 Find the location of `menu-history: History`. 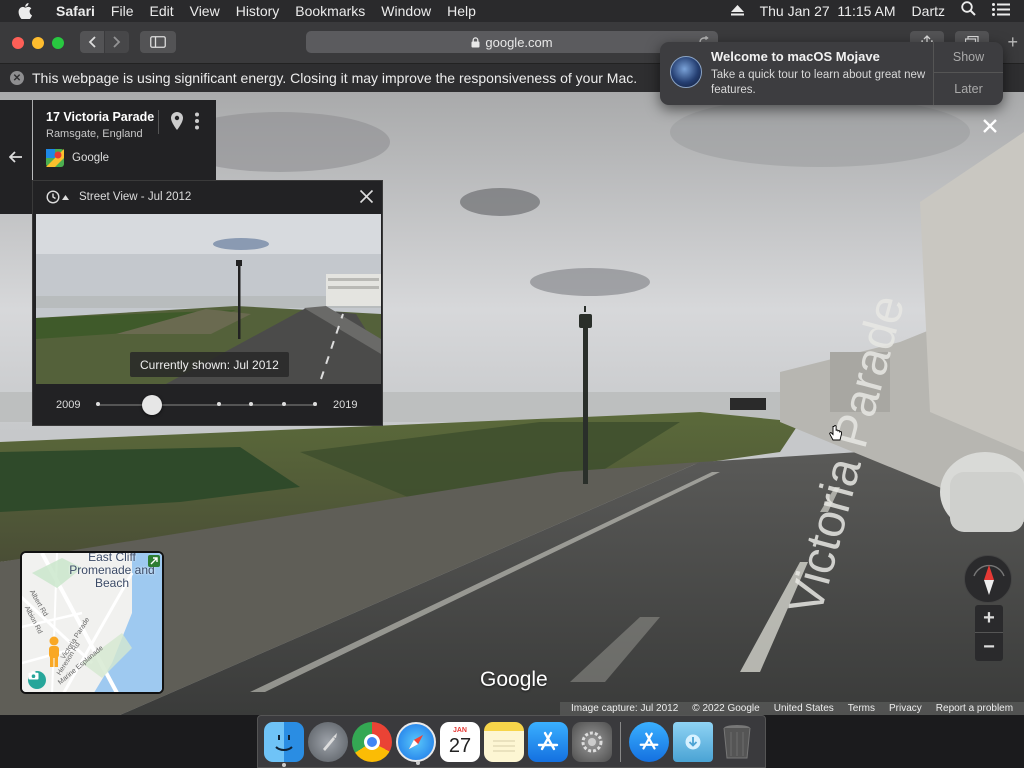

menu-history: History is located at coordinates (258, 11).